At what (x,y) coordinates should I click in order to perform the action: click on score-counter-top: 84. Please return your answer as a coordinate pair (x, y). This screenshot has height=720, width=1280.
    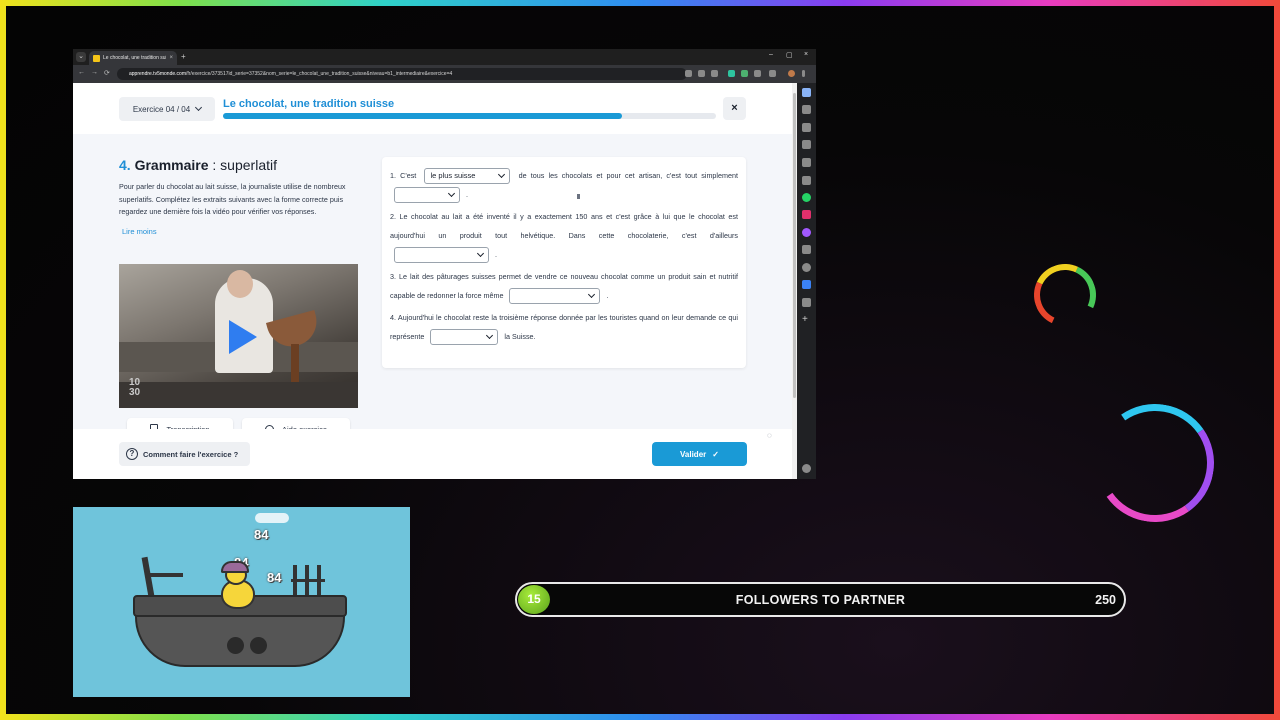
    Looking at the image, I should click on (261, 534).